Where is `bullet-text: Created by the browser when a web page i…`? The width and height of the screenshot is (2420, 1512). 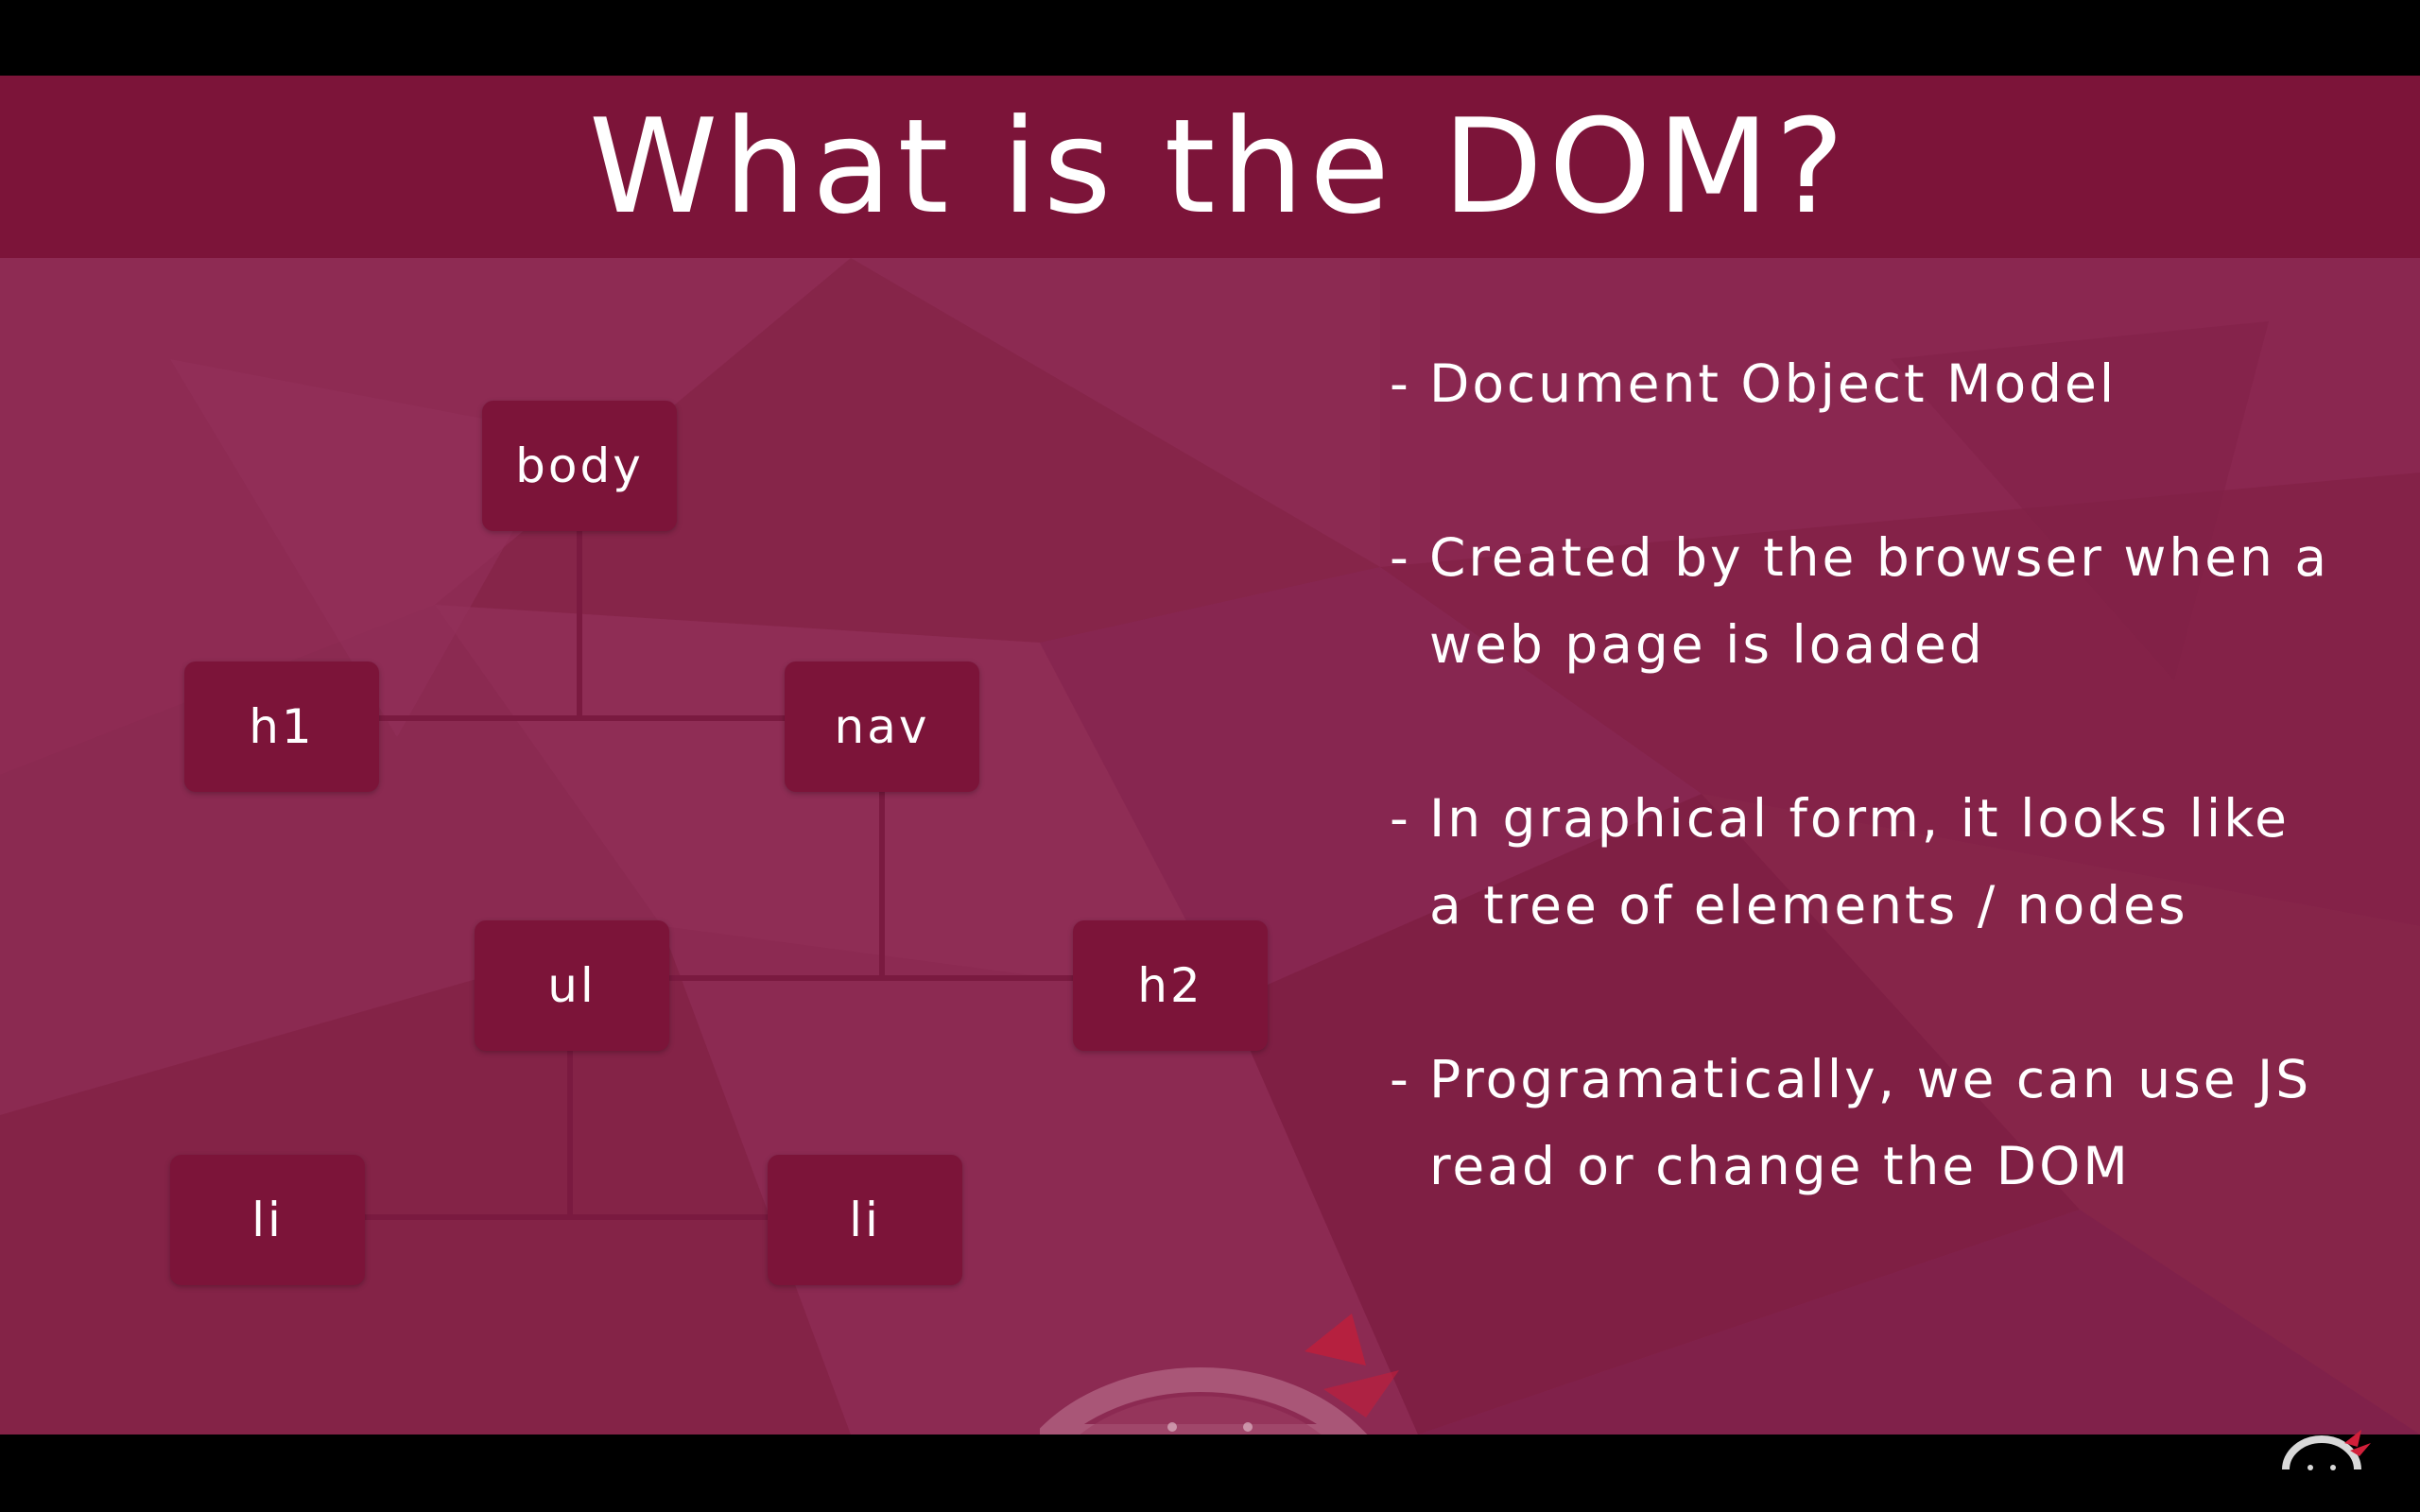 bullet-text: Created by the browser when a web page i… is located at coordinates (1910, 601).